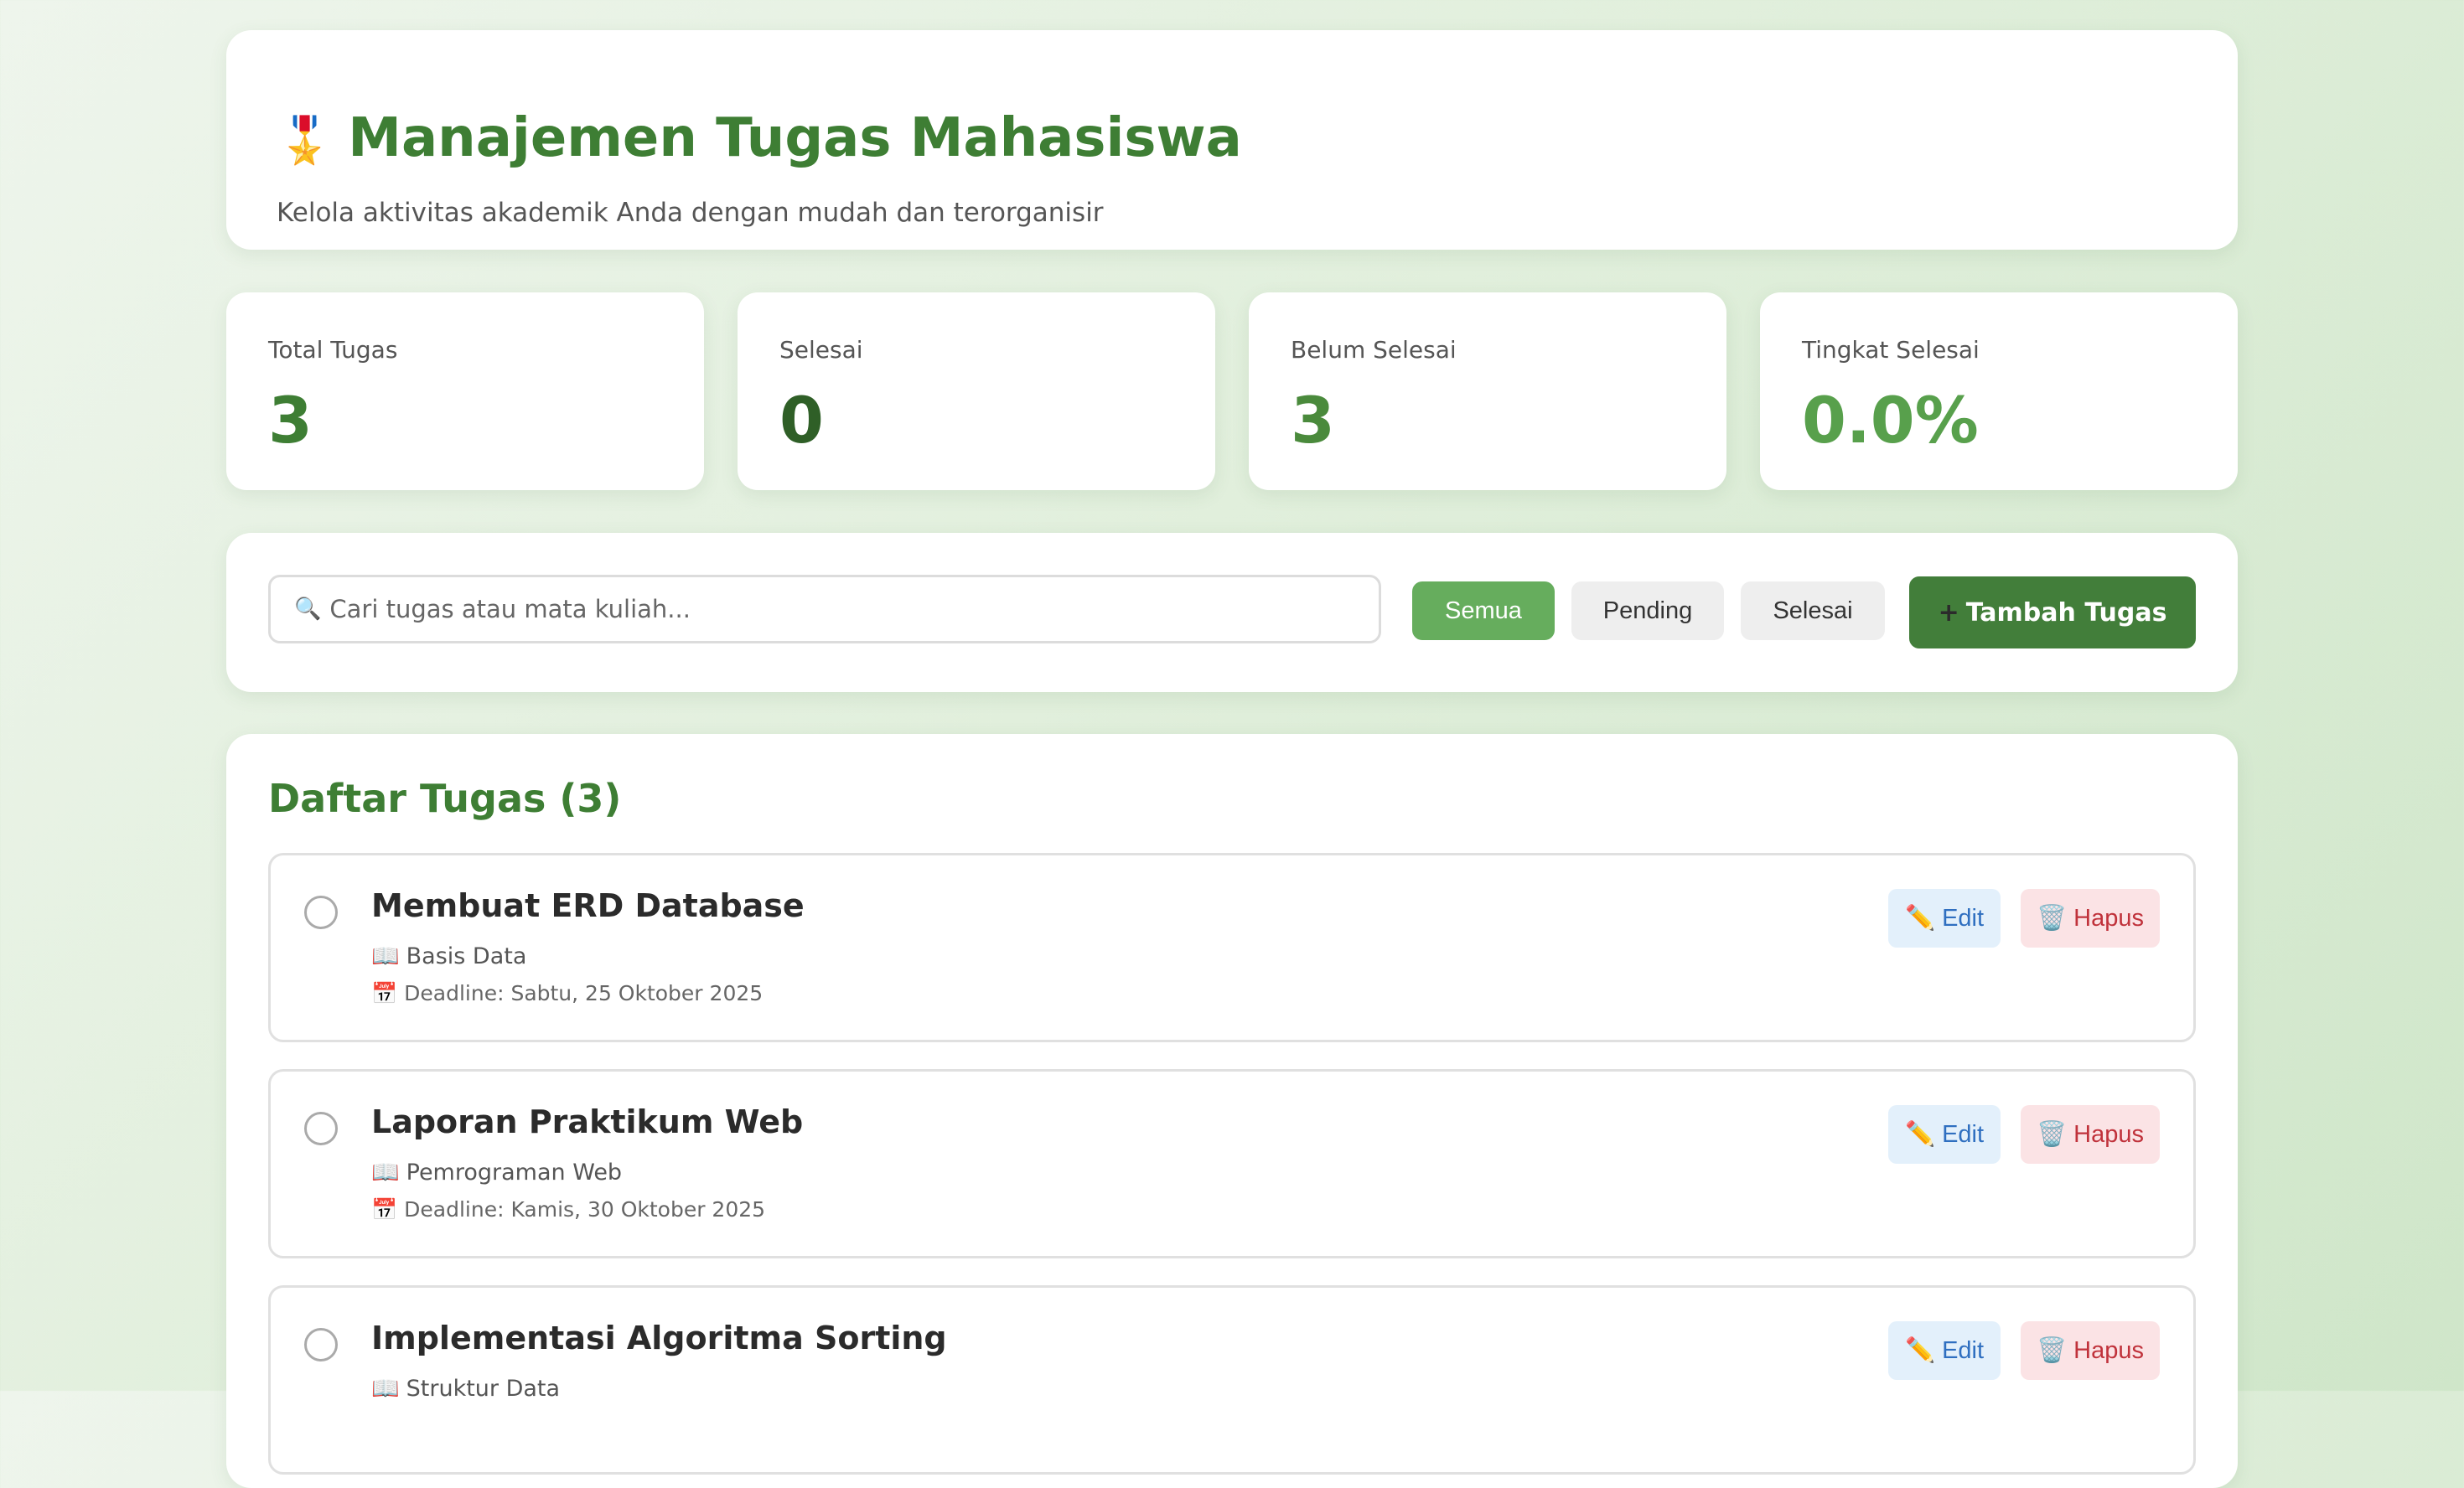 This screenshot has height=1488, width=2464. I want to click on task-deadline: 📅 Deadline: Kamis, 30 Oktober 2025, so click(568, 1209).